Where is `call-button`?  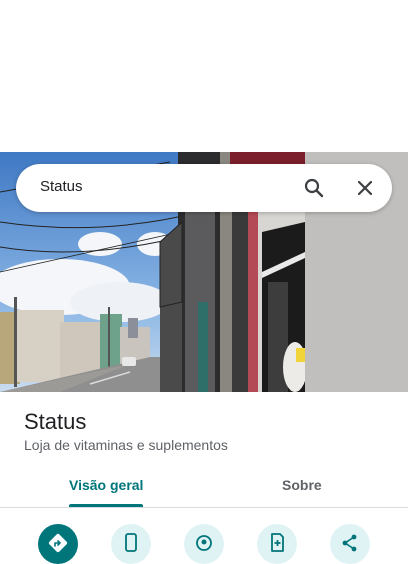
call-button is located at coordinates (131, 544).